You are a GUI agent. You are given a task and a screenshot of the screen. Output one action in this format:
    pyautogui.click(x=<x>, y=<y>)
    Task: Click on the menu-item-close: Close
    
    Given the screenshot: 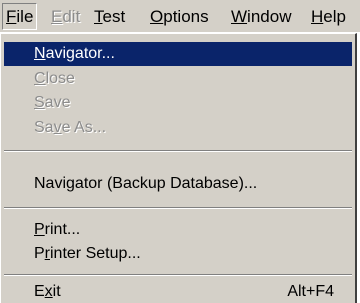 What is the action you would take?
    pyautogui.click(x=178, y=79)
    